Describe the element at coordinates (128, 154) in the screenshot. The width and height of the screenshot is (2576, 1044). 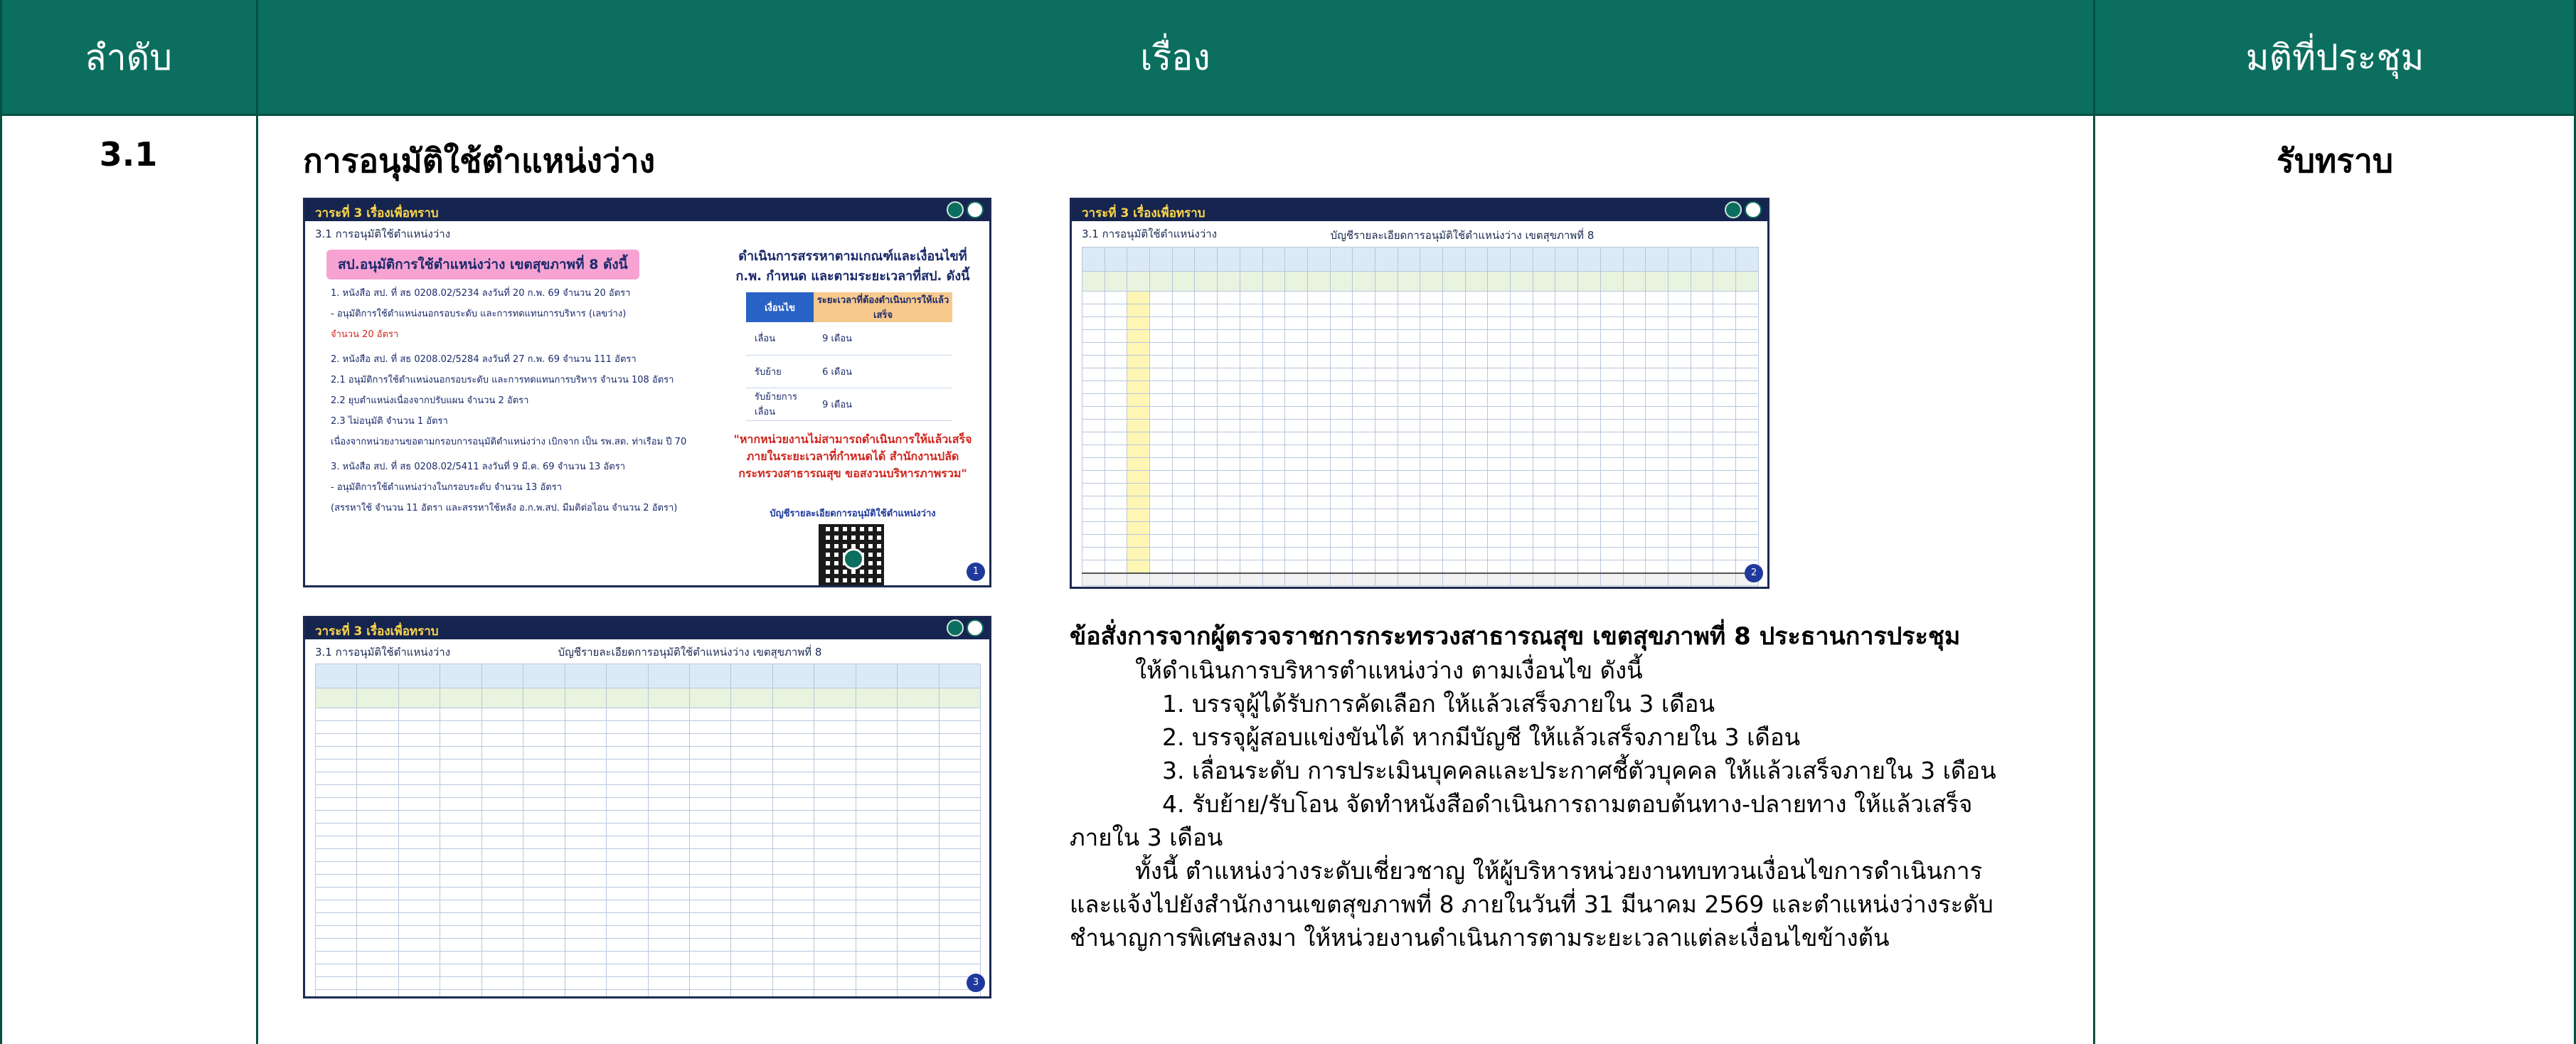
I see `item-order-number: 3.1` at that location.